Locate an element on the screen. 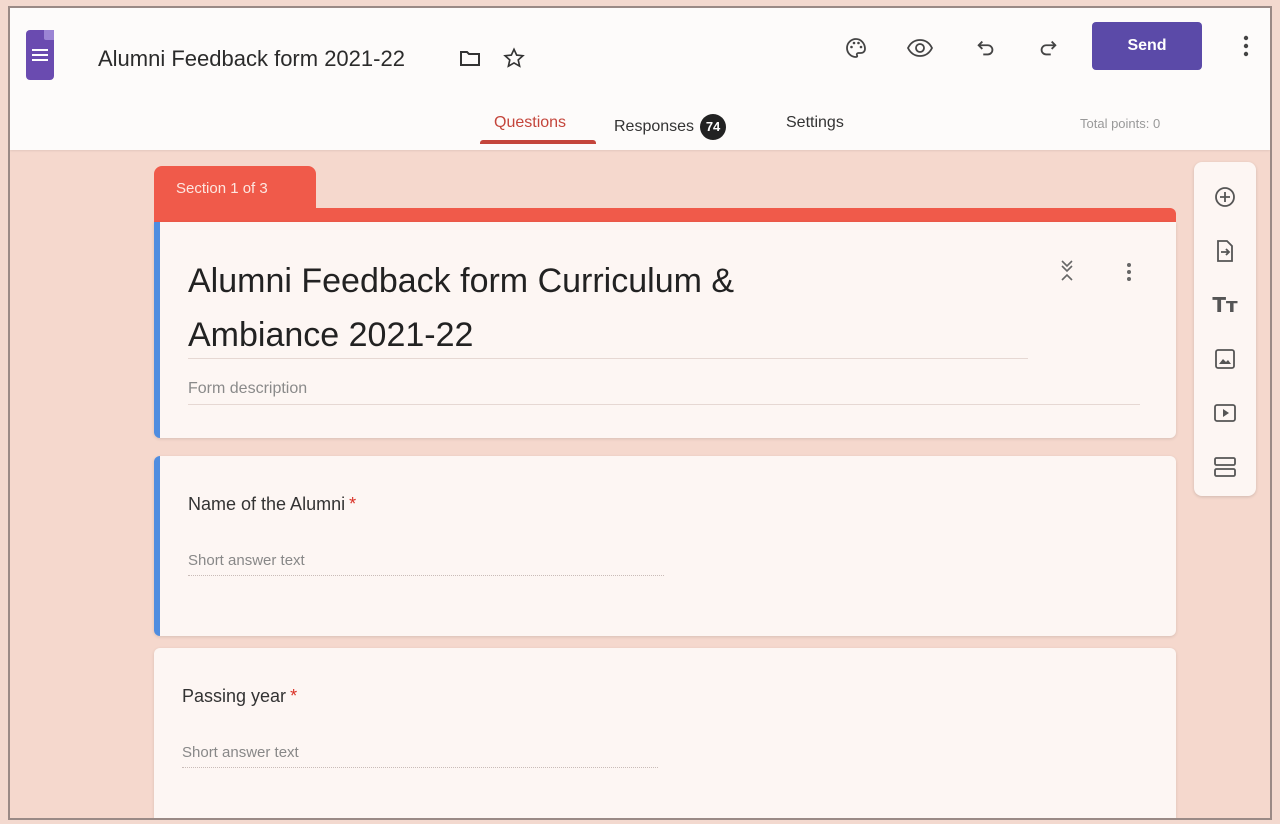  form-description-field: Form description is located at coordinates (247, 389).